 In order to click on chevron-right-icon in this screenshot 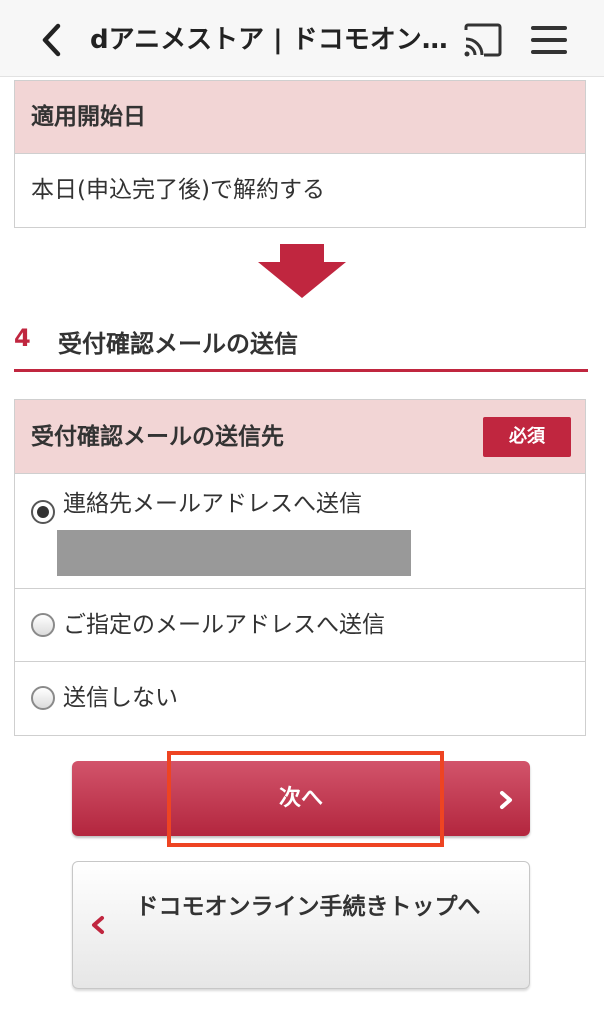, I will do `click(506, 800)`.